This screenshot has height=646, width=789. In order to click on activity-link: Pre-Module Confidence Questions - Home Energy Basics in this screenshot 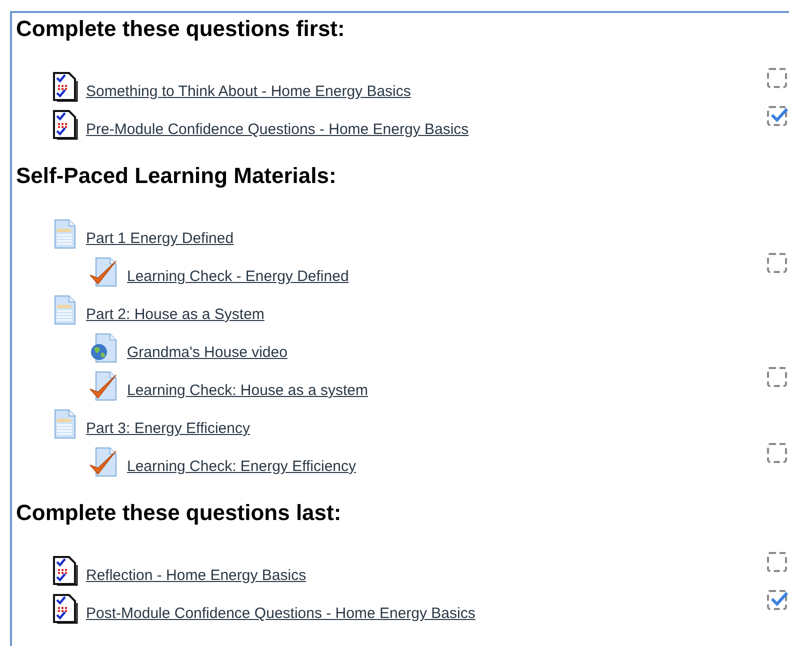, I will do `click(277, 129)`.